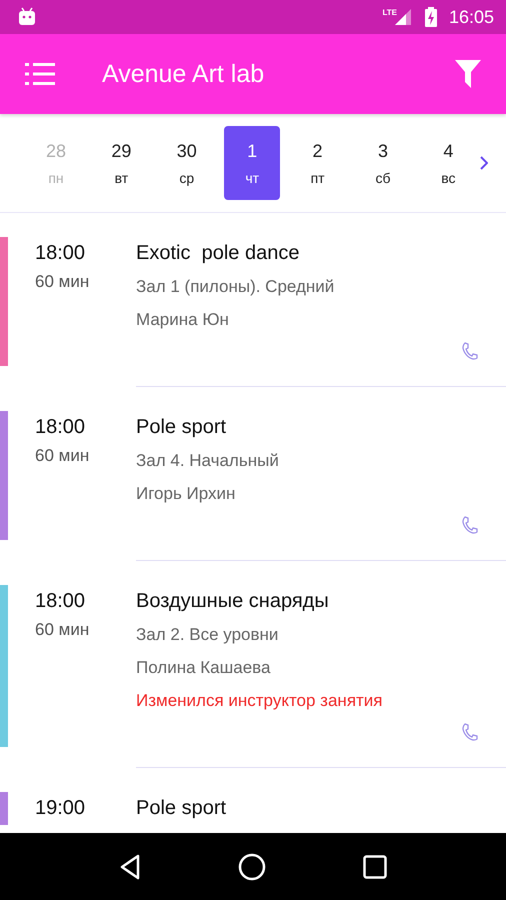  I want to click on class-title: Воздушные снаряды, so click(233, 601).